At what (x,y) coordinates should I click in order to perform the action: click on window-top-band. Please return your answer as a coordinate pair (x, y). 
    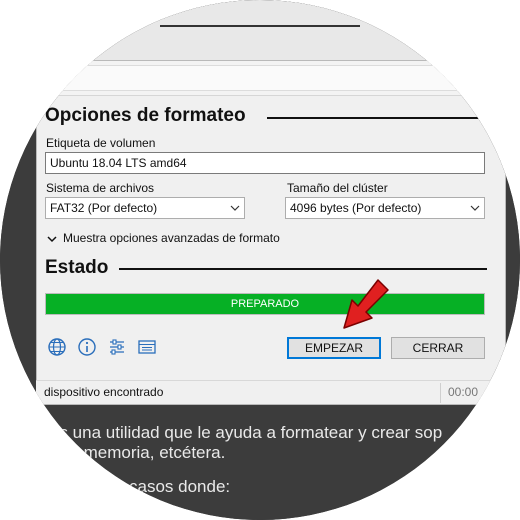
    Looking at the image, I should click on (271, 78).